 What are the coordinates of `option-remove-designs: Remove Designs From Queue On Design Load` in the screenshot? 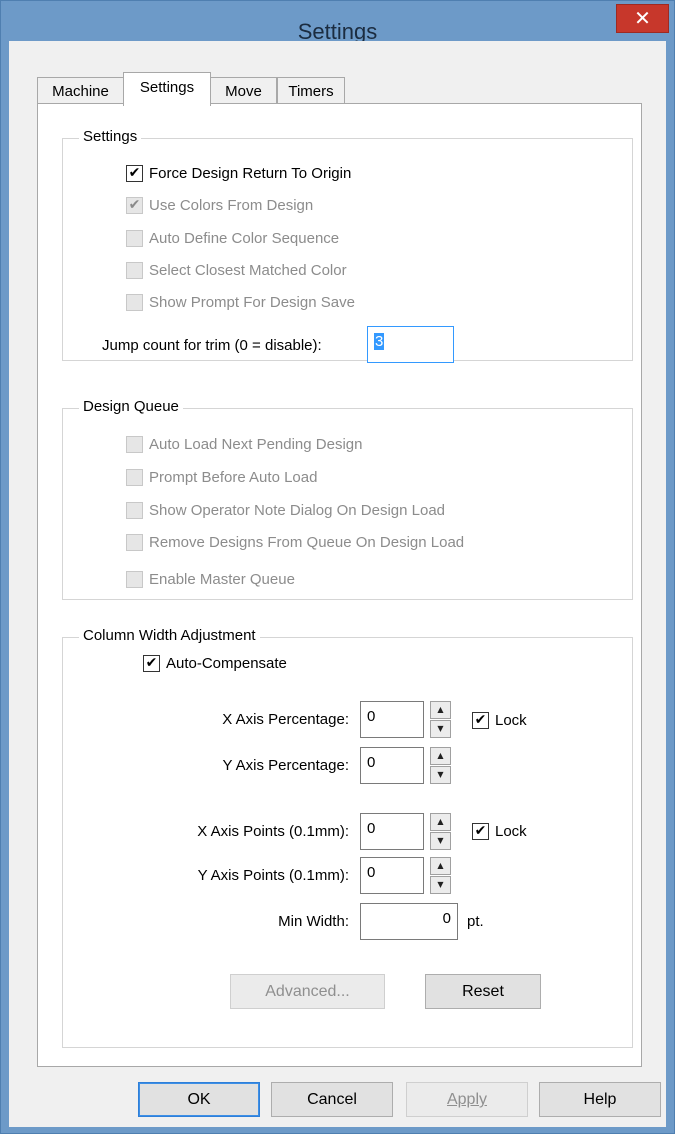 It's located at (295, 542).